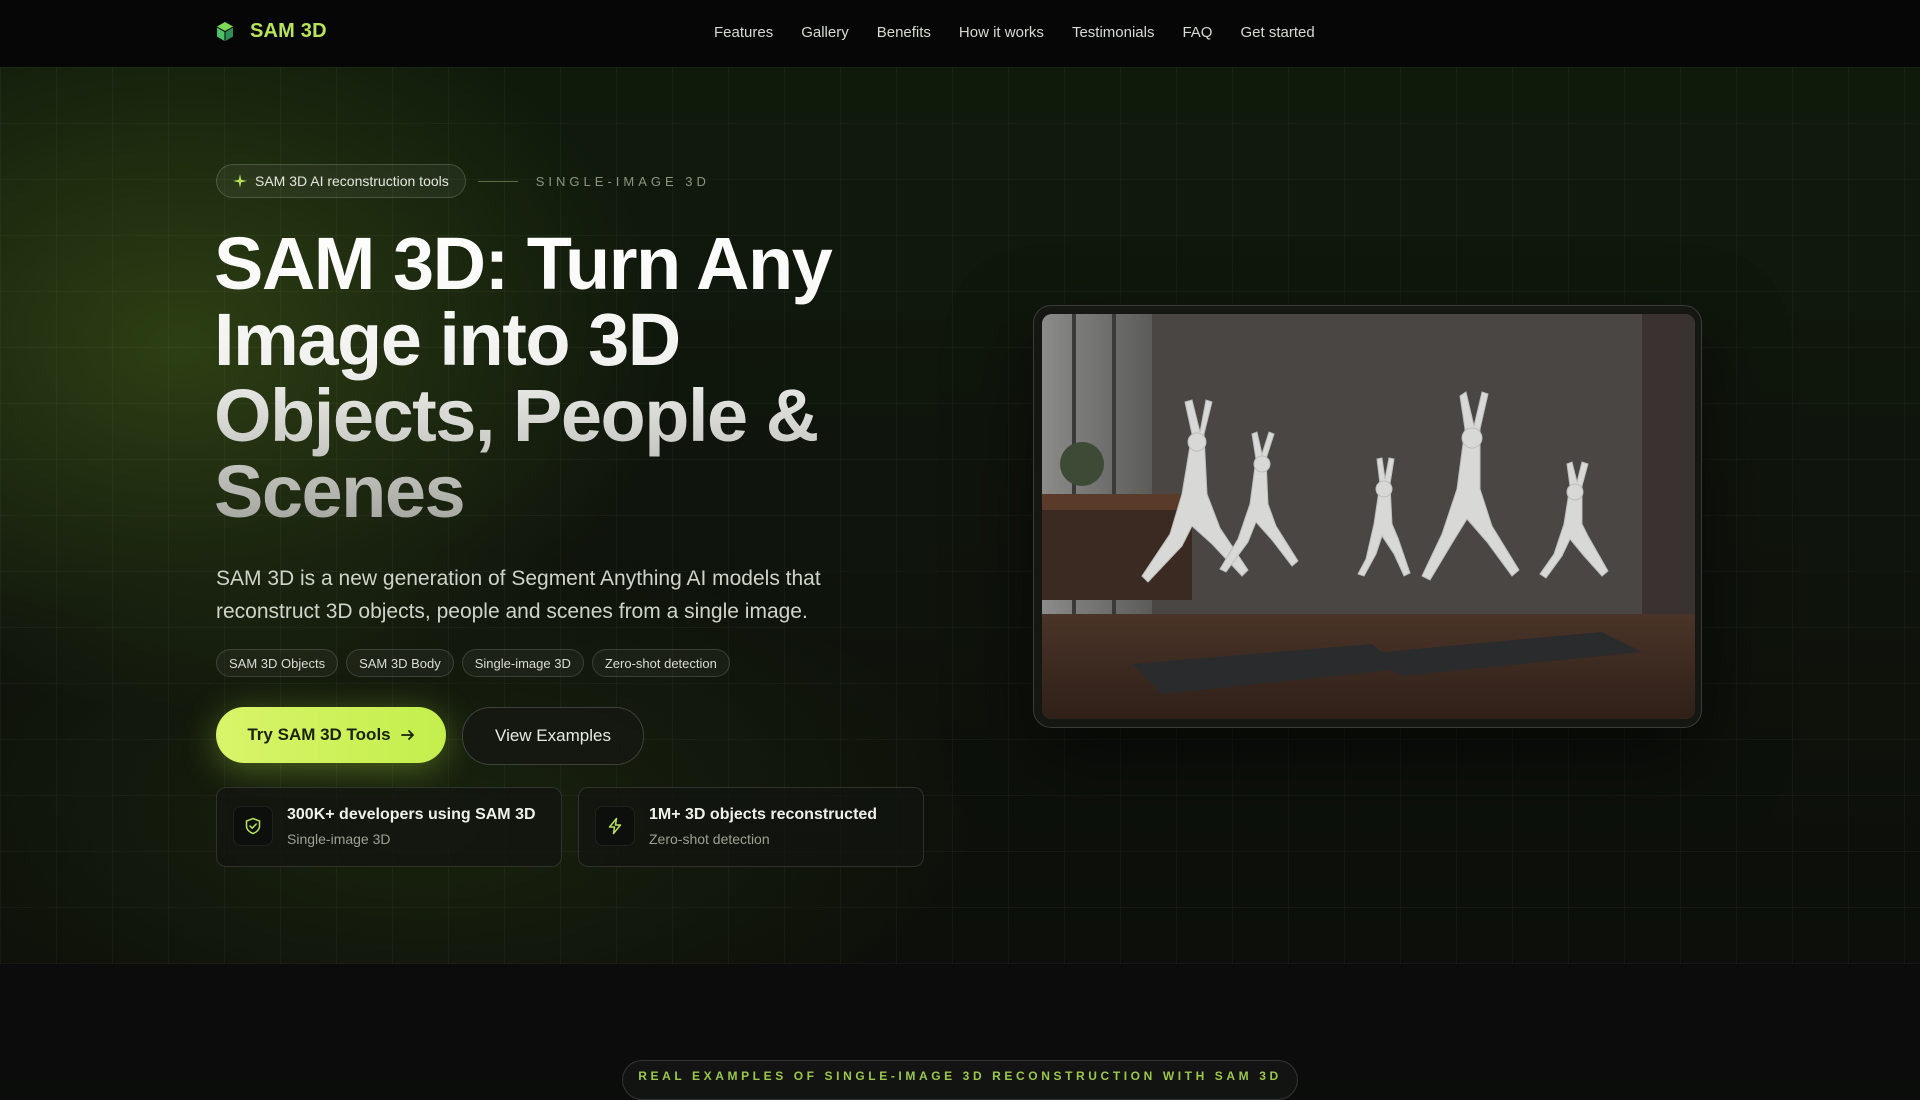 The height and width of the screenshot is (1100, 1920). Describe the element at coordinates (277, 663) in the screenshot. I see `chip-sam-3d-objects: SAM 3D Objects` at that location.